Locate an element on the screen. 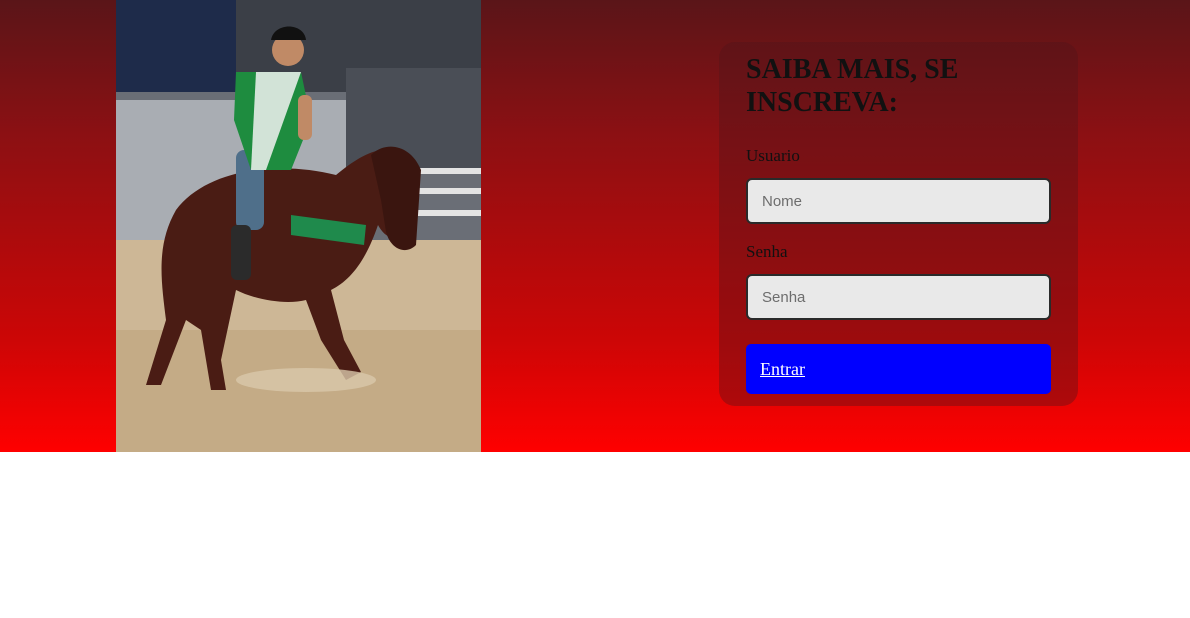  submit-link: Entrar is located at coordinates (782, 369).